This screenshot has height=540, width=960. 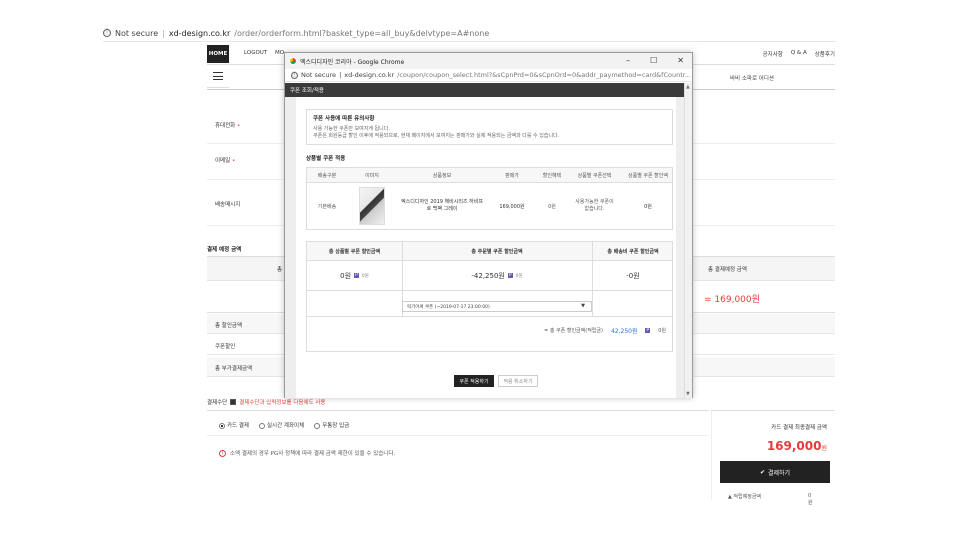 I want to click on warning-icon: !, so click(x=222, y=453).